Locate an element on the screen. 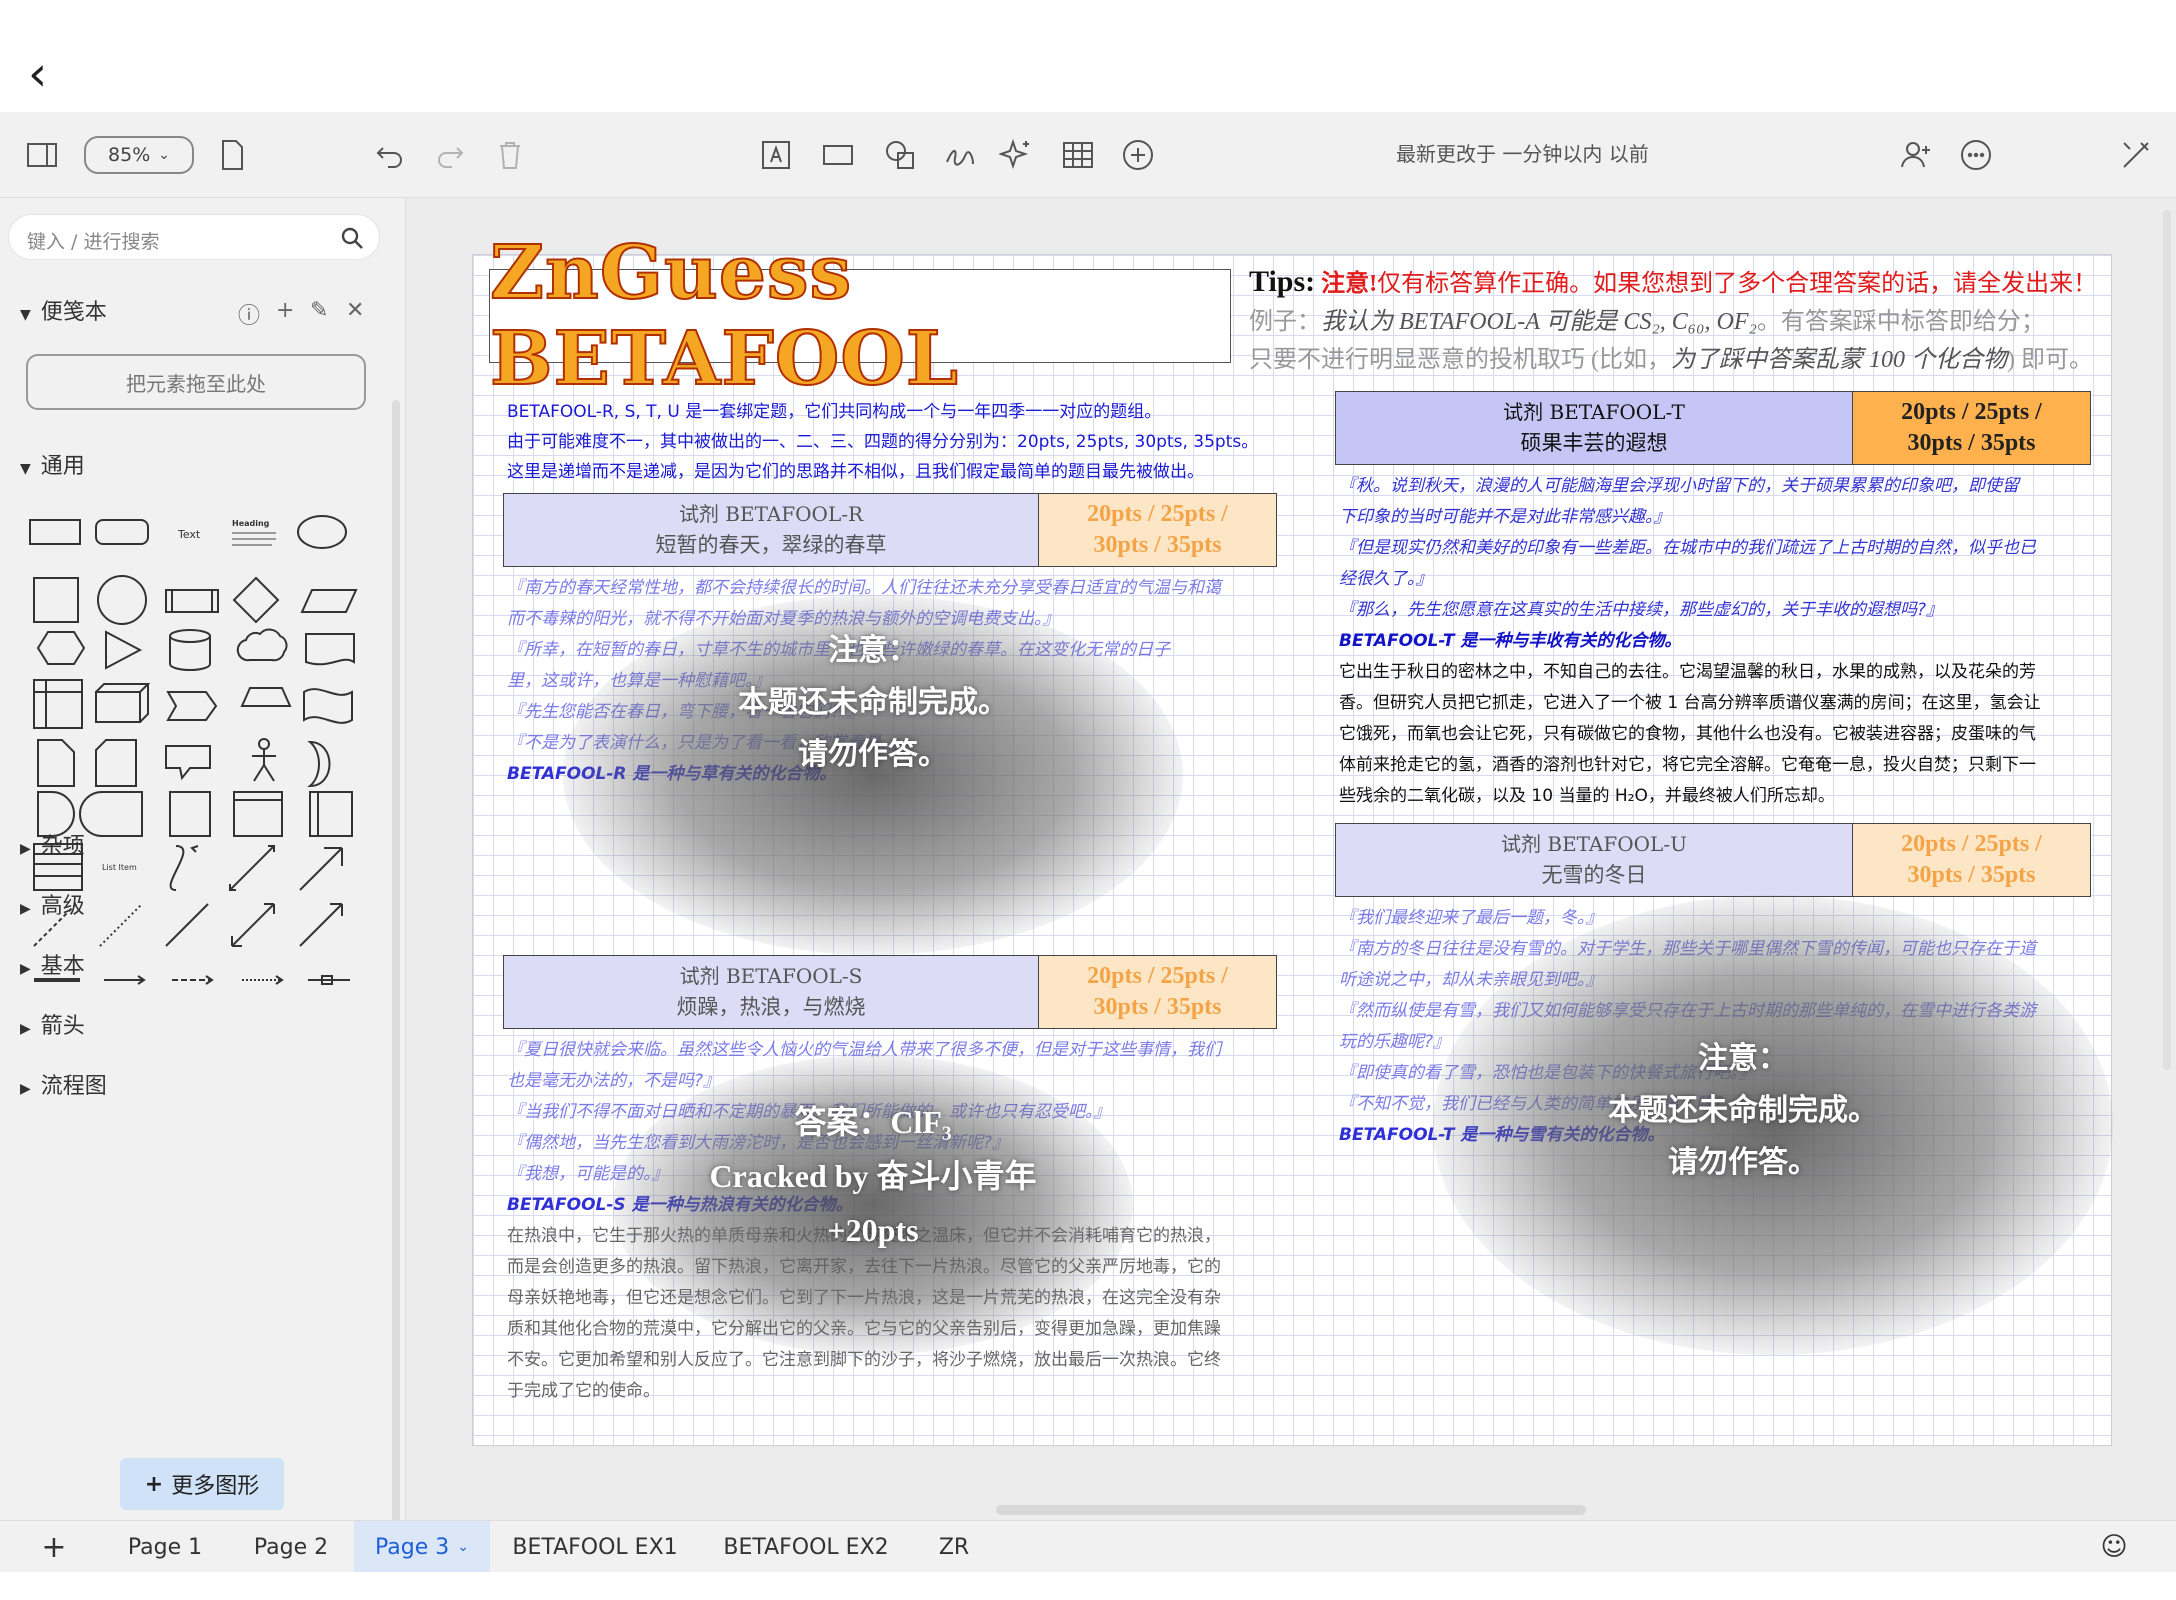 The image size is (2176, 1600). zoom-select: 85% ⌄ is located at coordinates (139, 155).